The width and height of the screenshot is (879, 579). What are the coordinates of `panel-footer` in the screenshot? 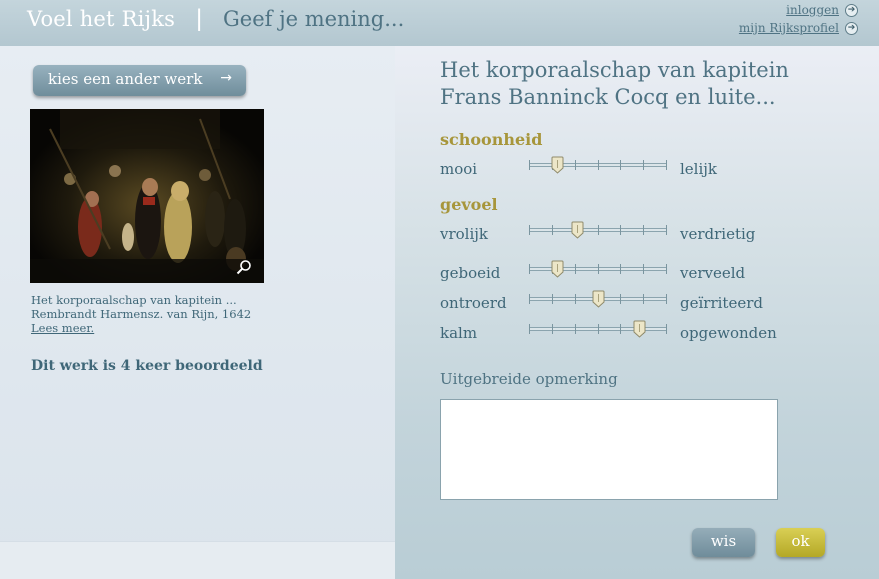 It's located at (197, 560).